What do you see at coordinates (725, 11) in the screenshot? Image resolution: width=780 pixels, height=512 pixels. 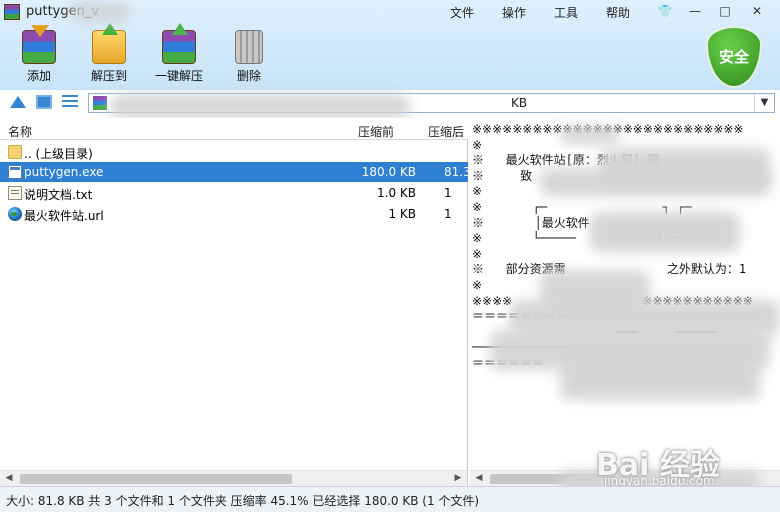 I see `maximize-button: □` at bounding box center [725, 11].